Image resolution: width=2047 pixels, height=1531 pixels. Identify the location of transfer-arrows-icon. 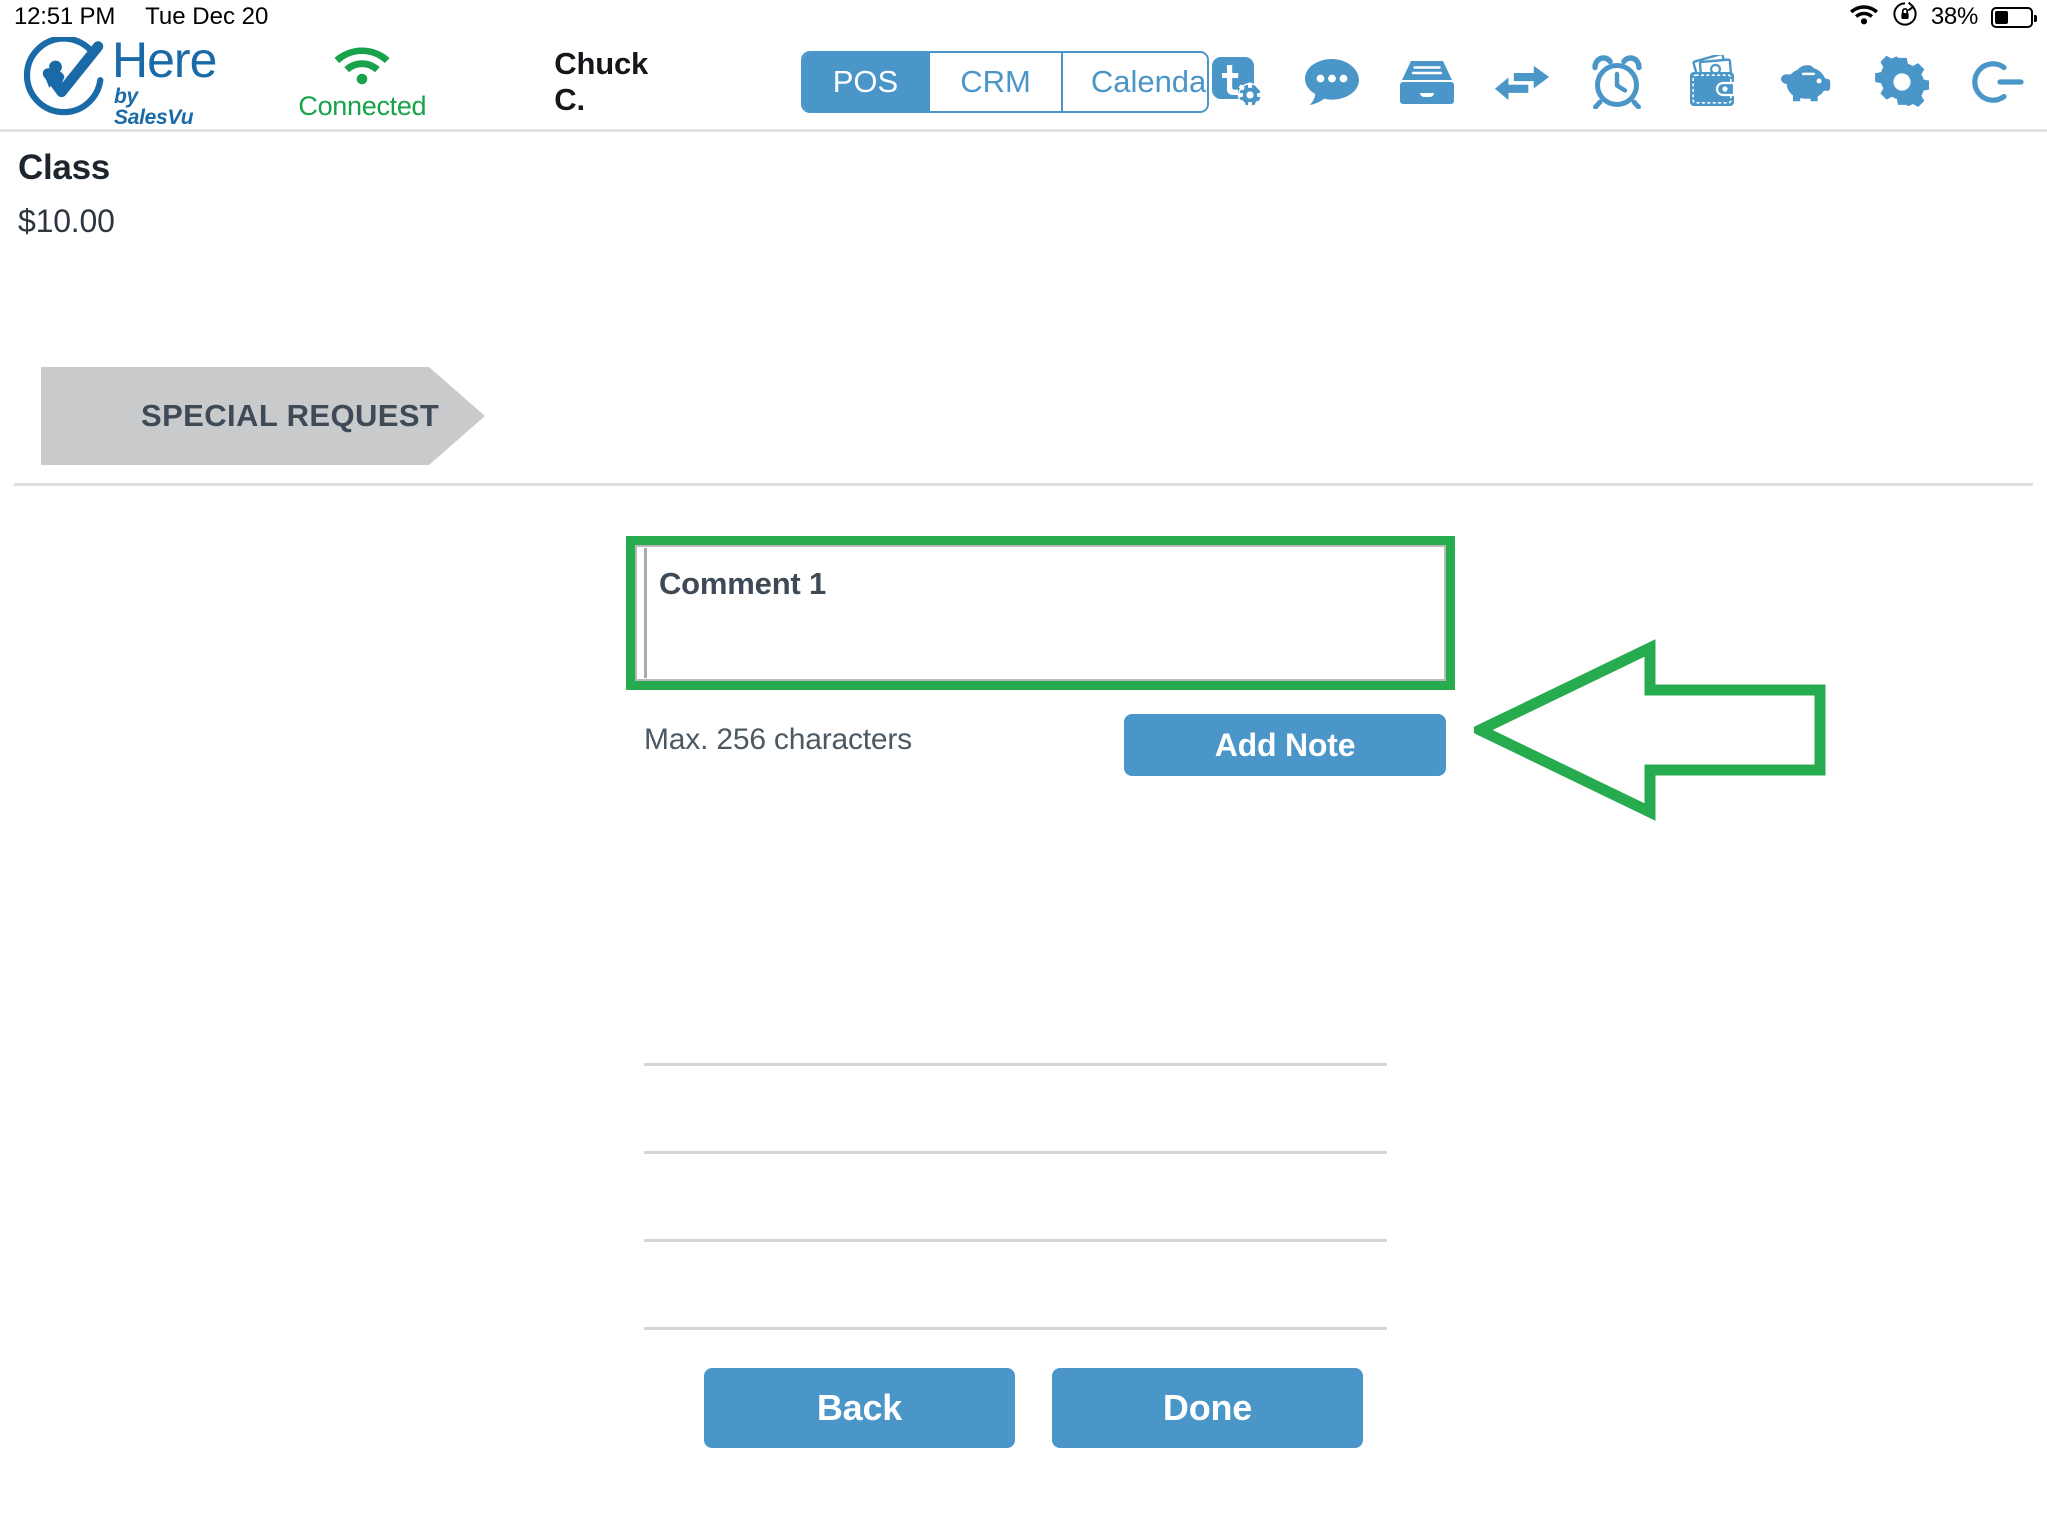
(1522, 82).